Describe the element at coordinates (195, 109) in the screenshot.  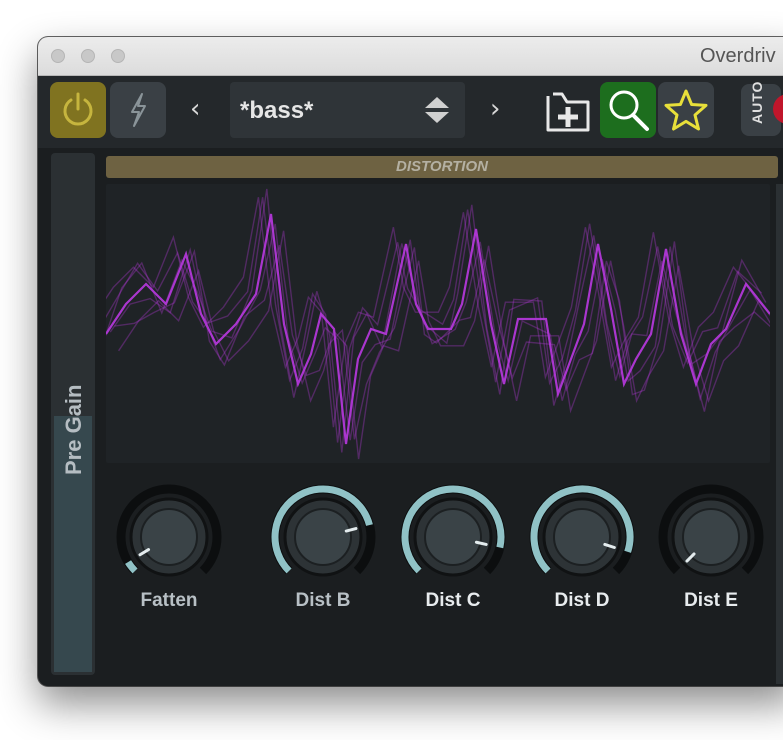
I see `previous-preset-button: ‹` at that location.